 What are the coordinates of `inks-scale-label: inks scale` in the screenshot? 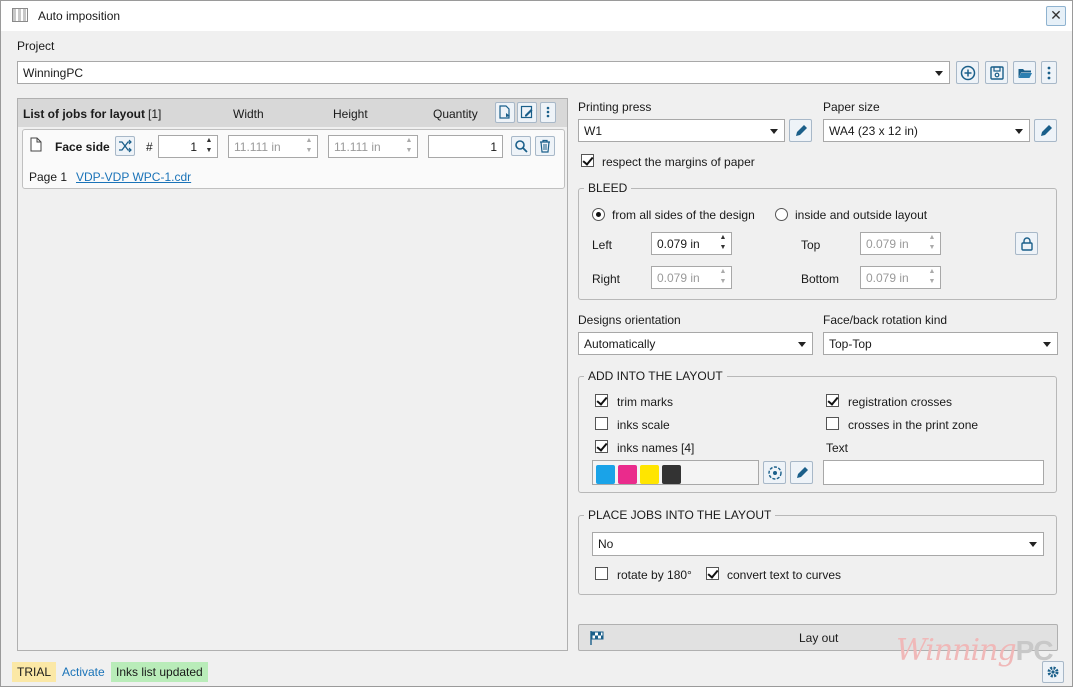 It's located at (643, 425).